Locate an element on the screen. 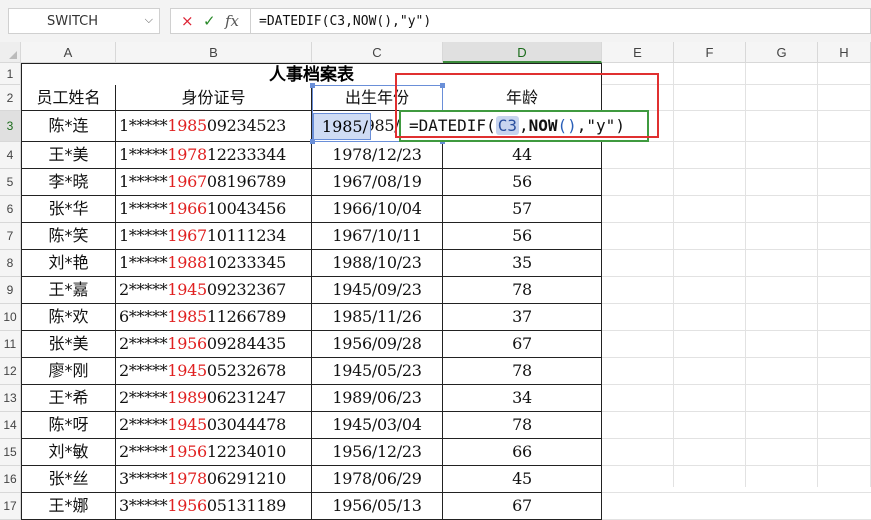 Image resolution: width=871 pixels, height=520 pixels. cell-name: 刘*艳 is located at coordinates (68, 263).